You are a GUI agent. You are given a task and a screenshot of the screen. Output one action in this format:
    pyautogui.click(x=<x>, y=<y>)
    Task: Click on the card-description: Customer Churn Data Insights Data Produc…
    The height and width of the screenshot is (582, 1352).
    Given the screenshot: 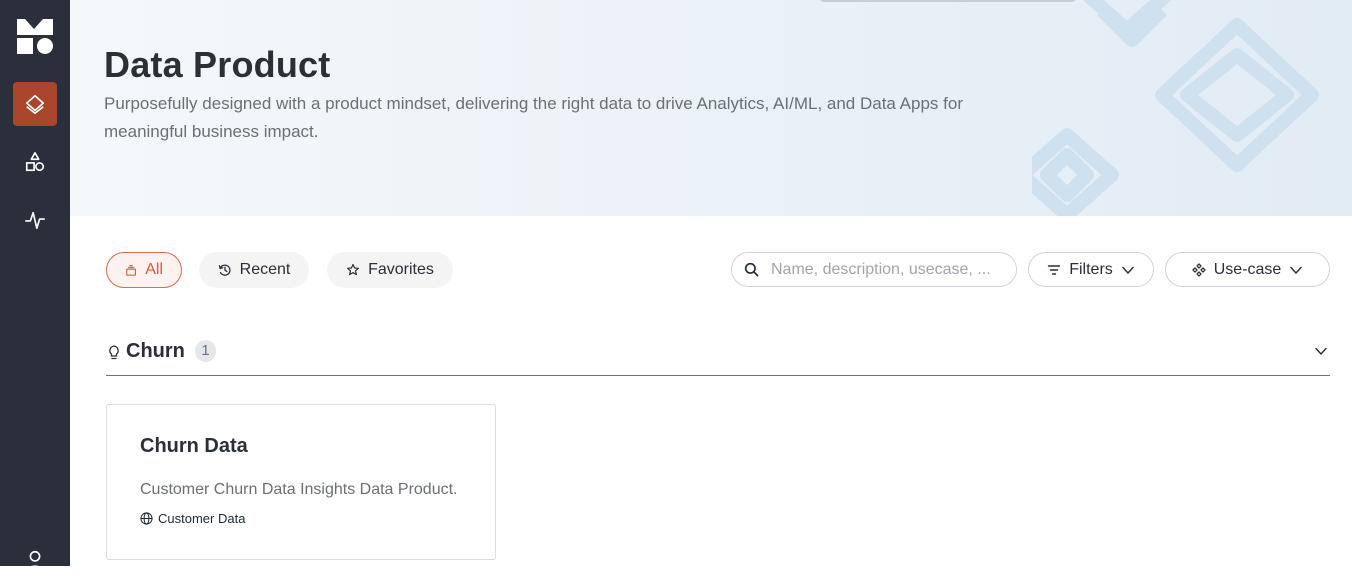 What is the action you would take?
    pyautogui.click(x=299, y=489)
    